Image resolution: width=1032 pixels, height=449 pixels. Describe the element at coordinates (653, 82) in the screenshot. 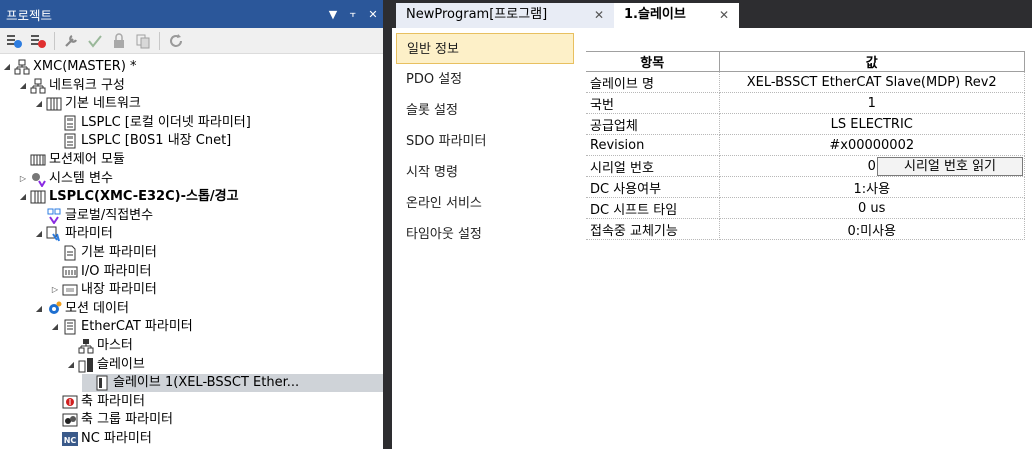

I see `property-name: 슬레이브 명` at that location.